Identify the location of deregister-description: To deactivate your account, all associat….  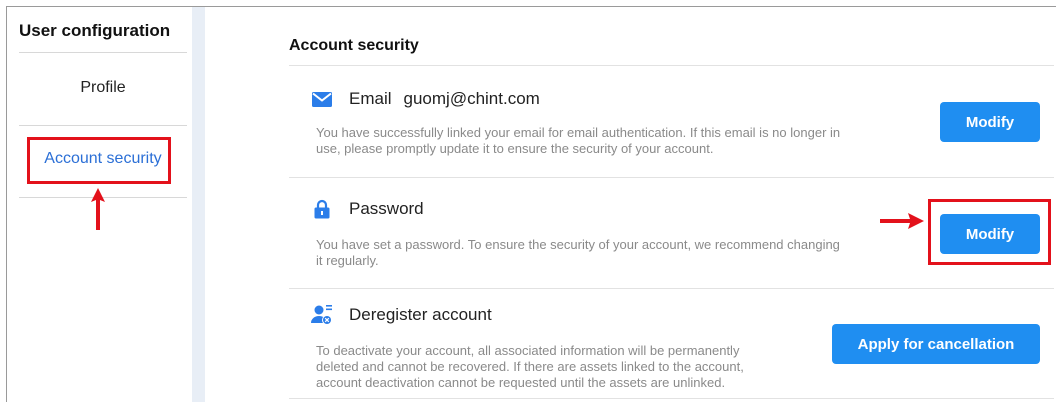
(530, 367).